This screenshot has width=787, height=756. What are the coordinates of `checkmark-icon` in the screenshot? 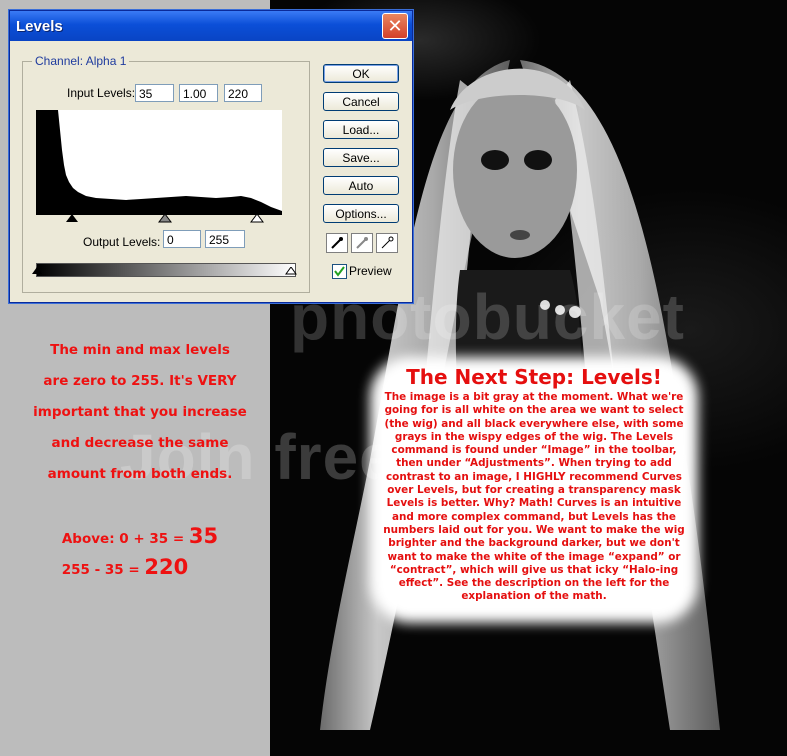 It's located at (339, 271).